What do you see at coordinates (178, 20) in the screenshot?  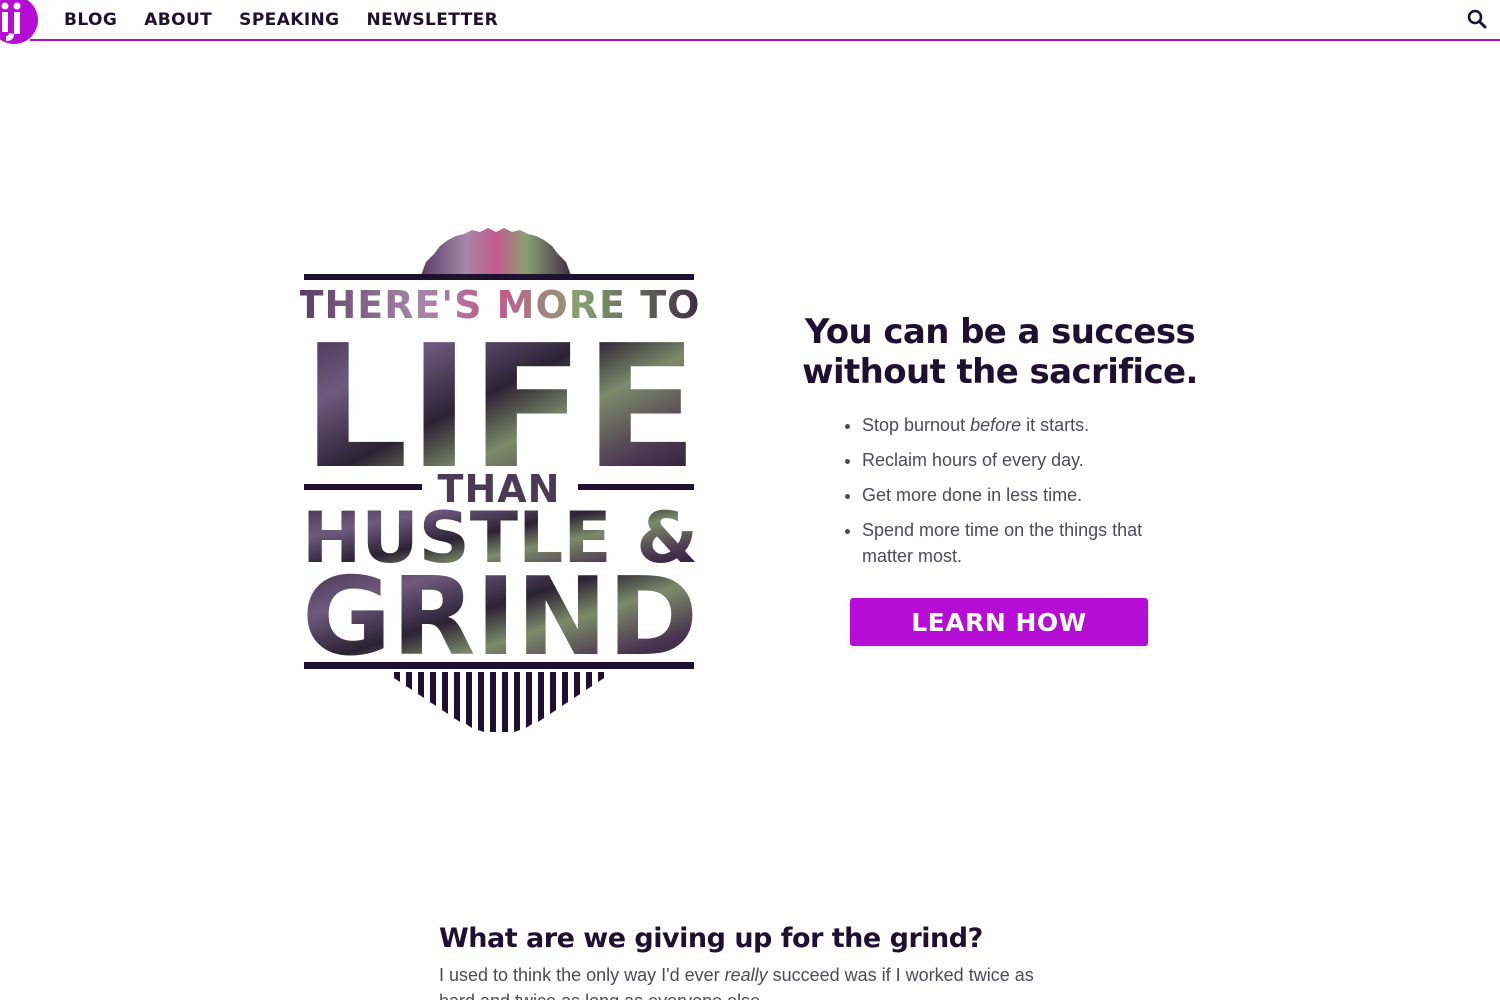 I see `nav-about: ABOUT` at bounding box center [178, 20].